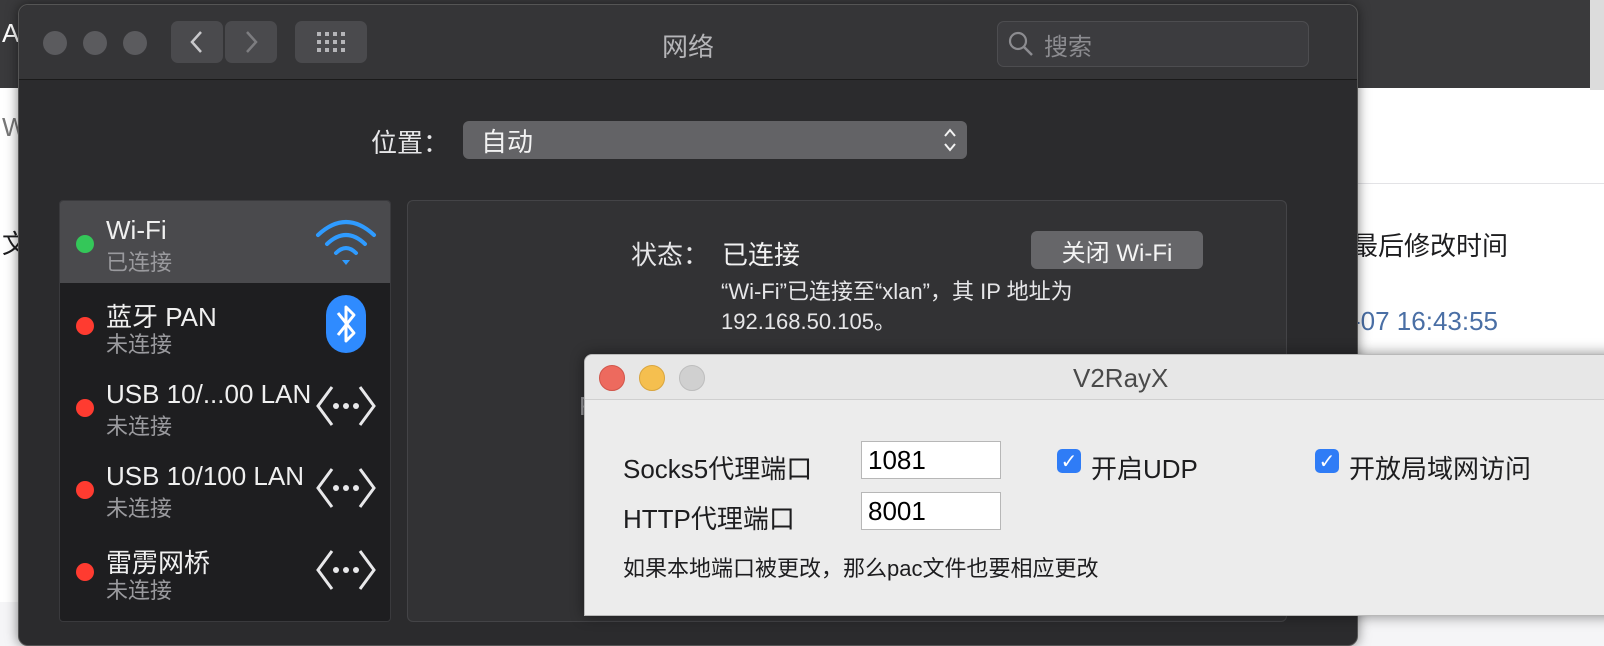 The image size is (1604, 646). Describe the element at coordinates (931, 511) in the screenshot. I see `http-port-input: 8001` at that location.